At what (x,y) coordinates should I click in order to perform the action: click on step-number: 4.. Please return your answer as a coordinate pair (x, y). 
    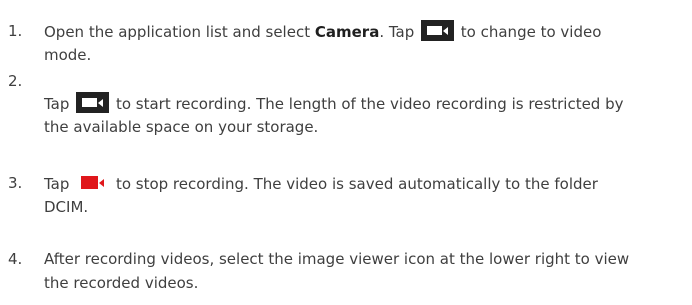
    Looking at the image, I should click on (15, 259).